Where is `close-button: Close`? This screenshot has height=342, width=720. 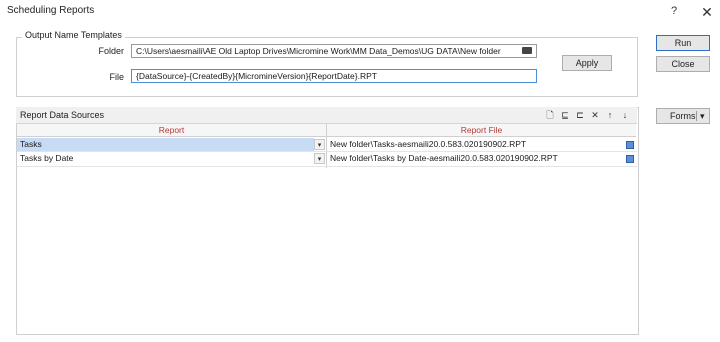 close-button: Close is located at coordinates (683, 64).